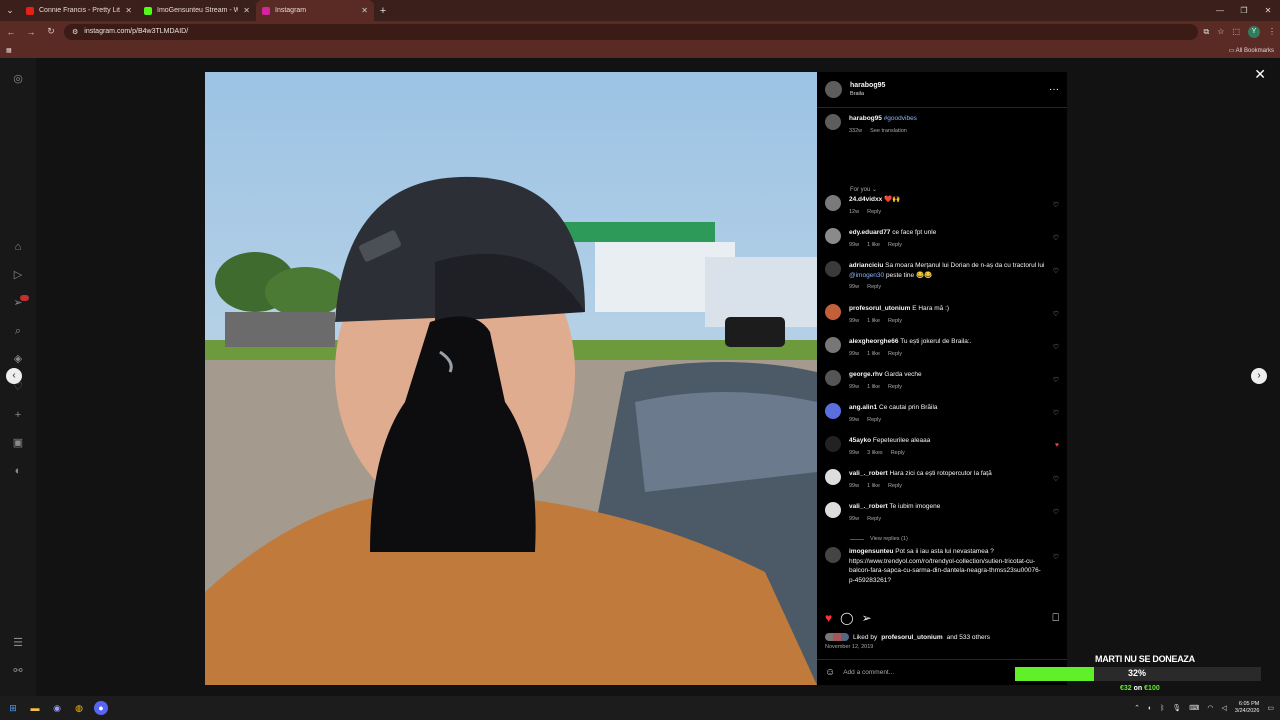 The image size is (1280, 720). What do you see at coordinates (1268, 10) in the screenshot?
I see `close-window-icon: ✕` at bounding box center [1268, 10].